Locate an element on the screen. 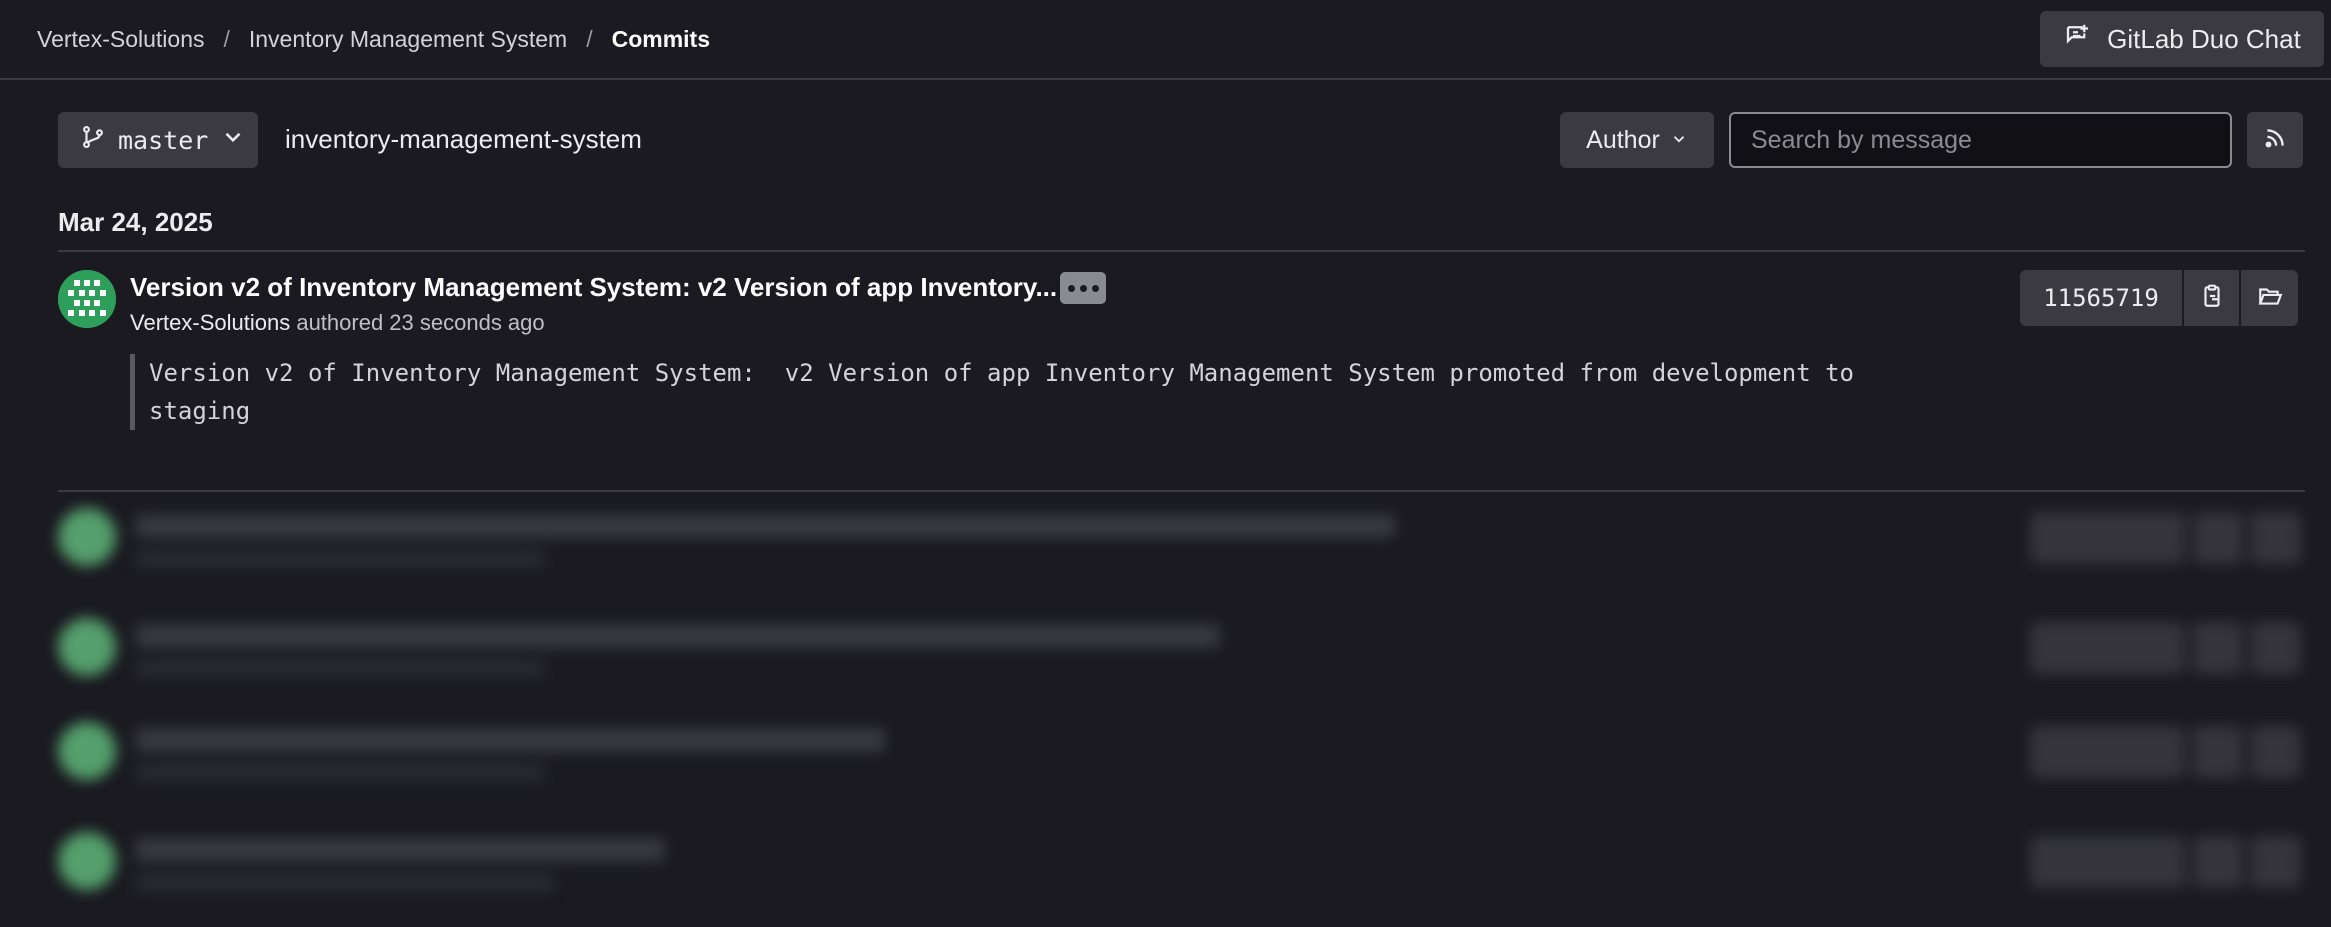  breadcrumb-group: Vertex-Solutions is located at coordinates (120, 39).